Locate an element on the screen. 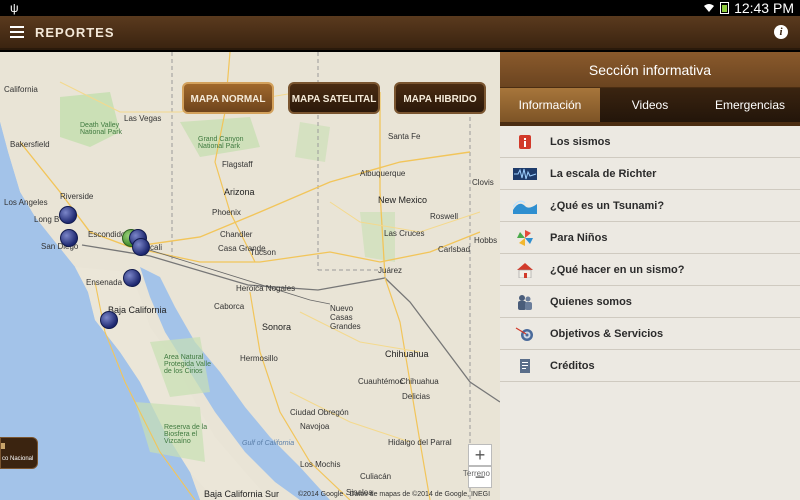 The image size is (800, 500). list-item-creditos: Créditos is located at coordinates (650, 366).